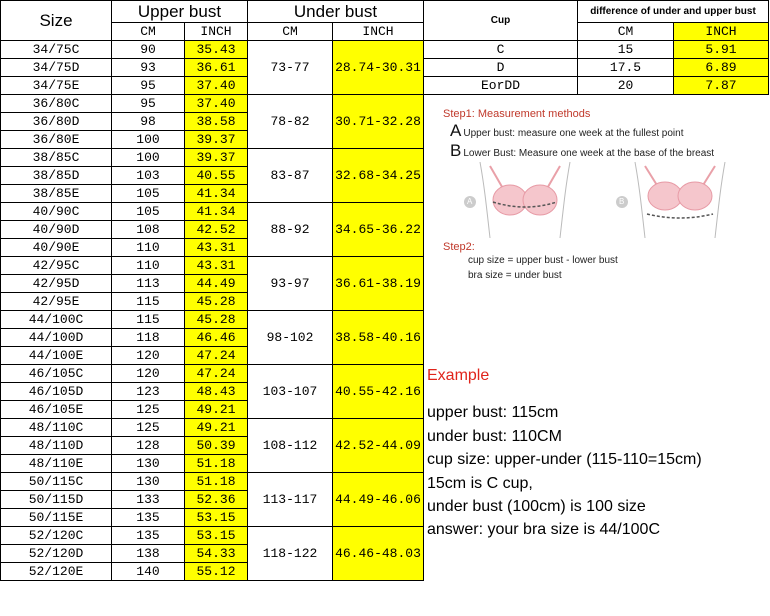 The width and height of the screenshot is (770, 616). I want to click on upper-inch-cell: 41.34, so click(216, 211).